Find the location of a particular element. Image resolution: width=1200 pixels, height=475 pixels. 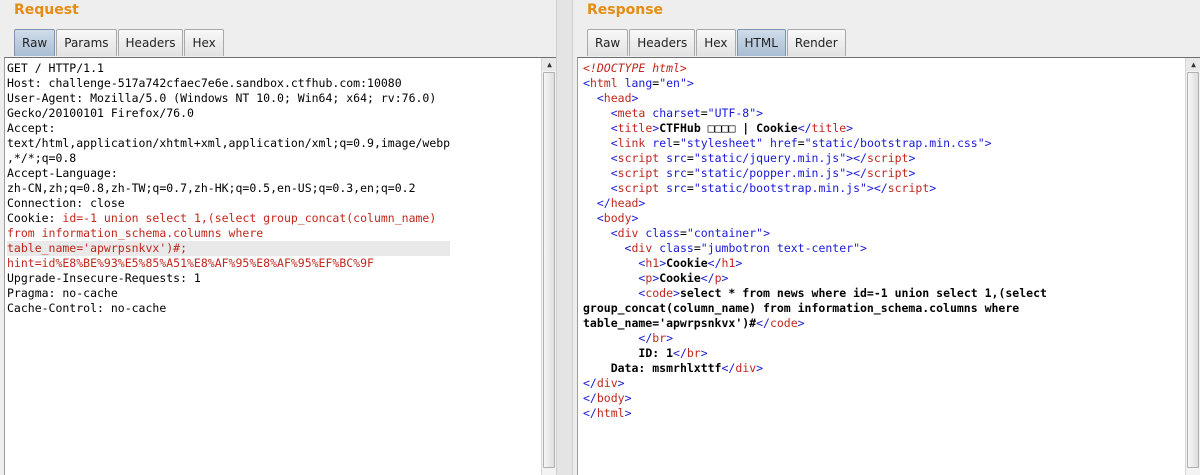

tab-response-hex: Hex is located at coordinates (716, 42).